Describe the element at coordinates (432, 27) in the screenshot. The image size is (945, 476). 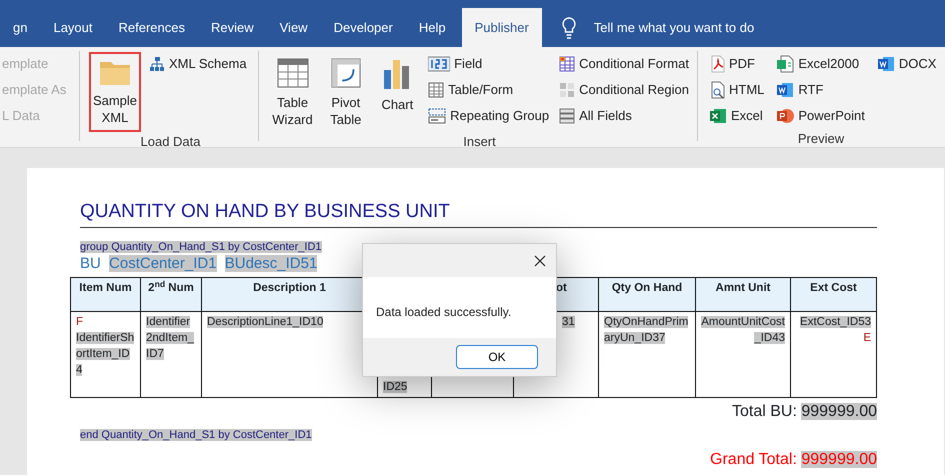
I see `ribbon-tab: Help` at that location.